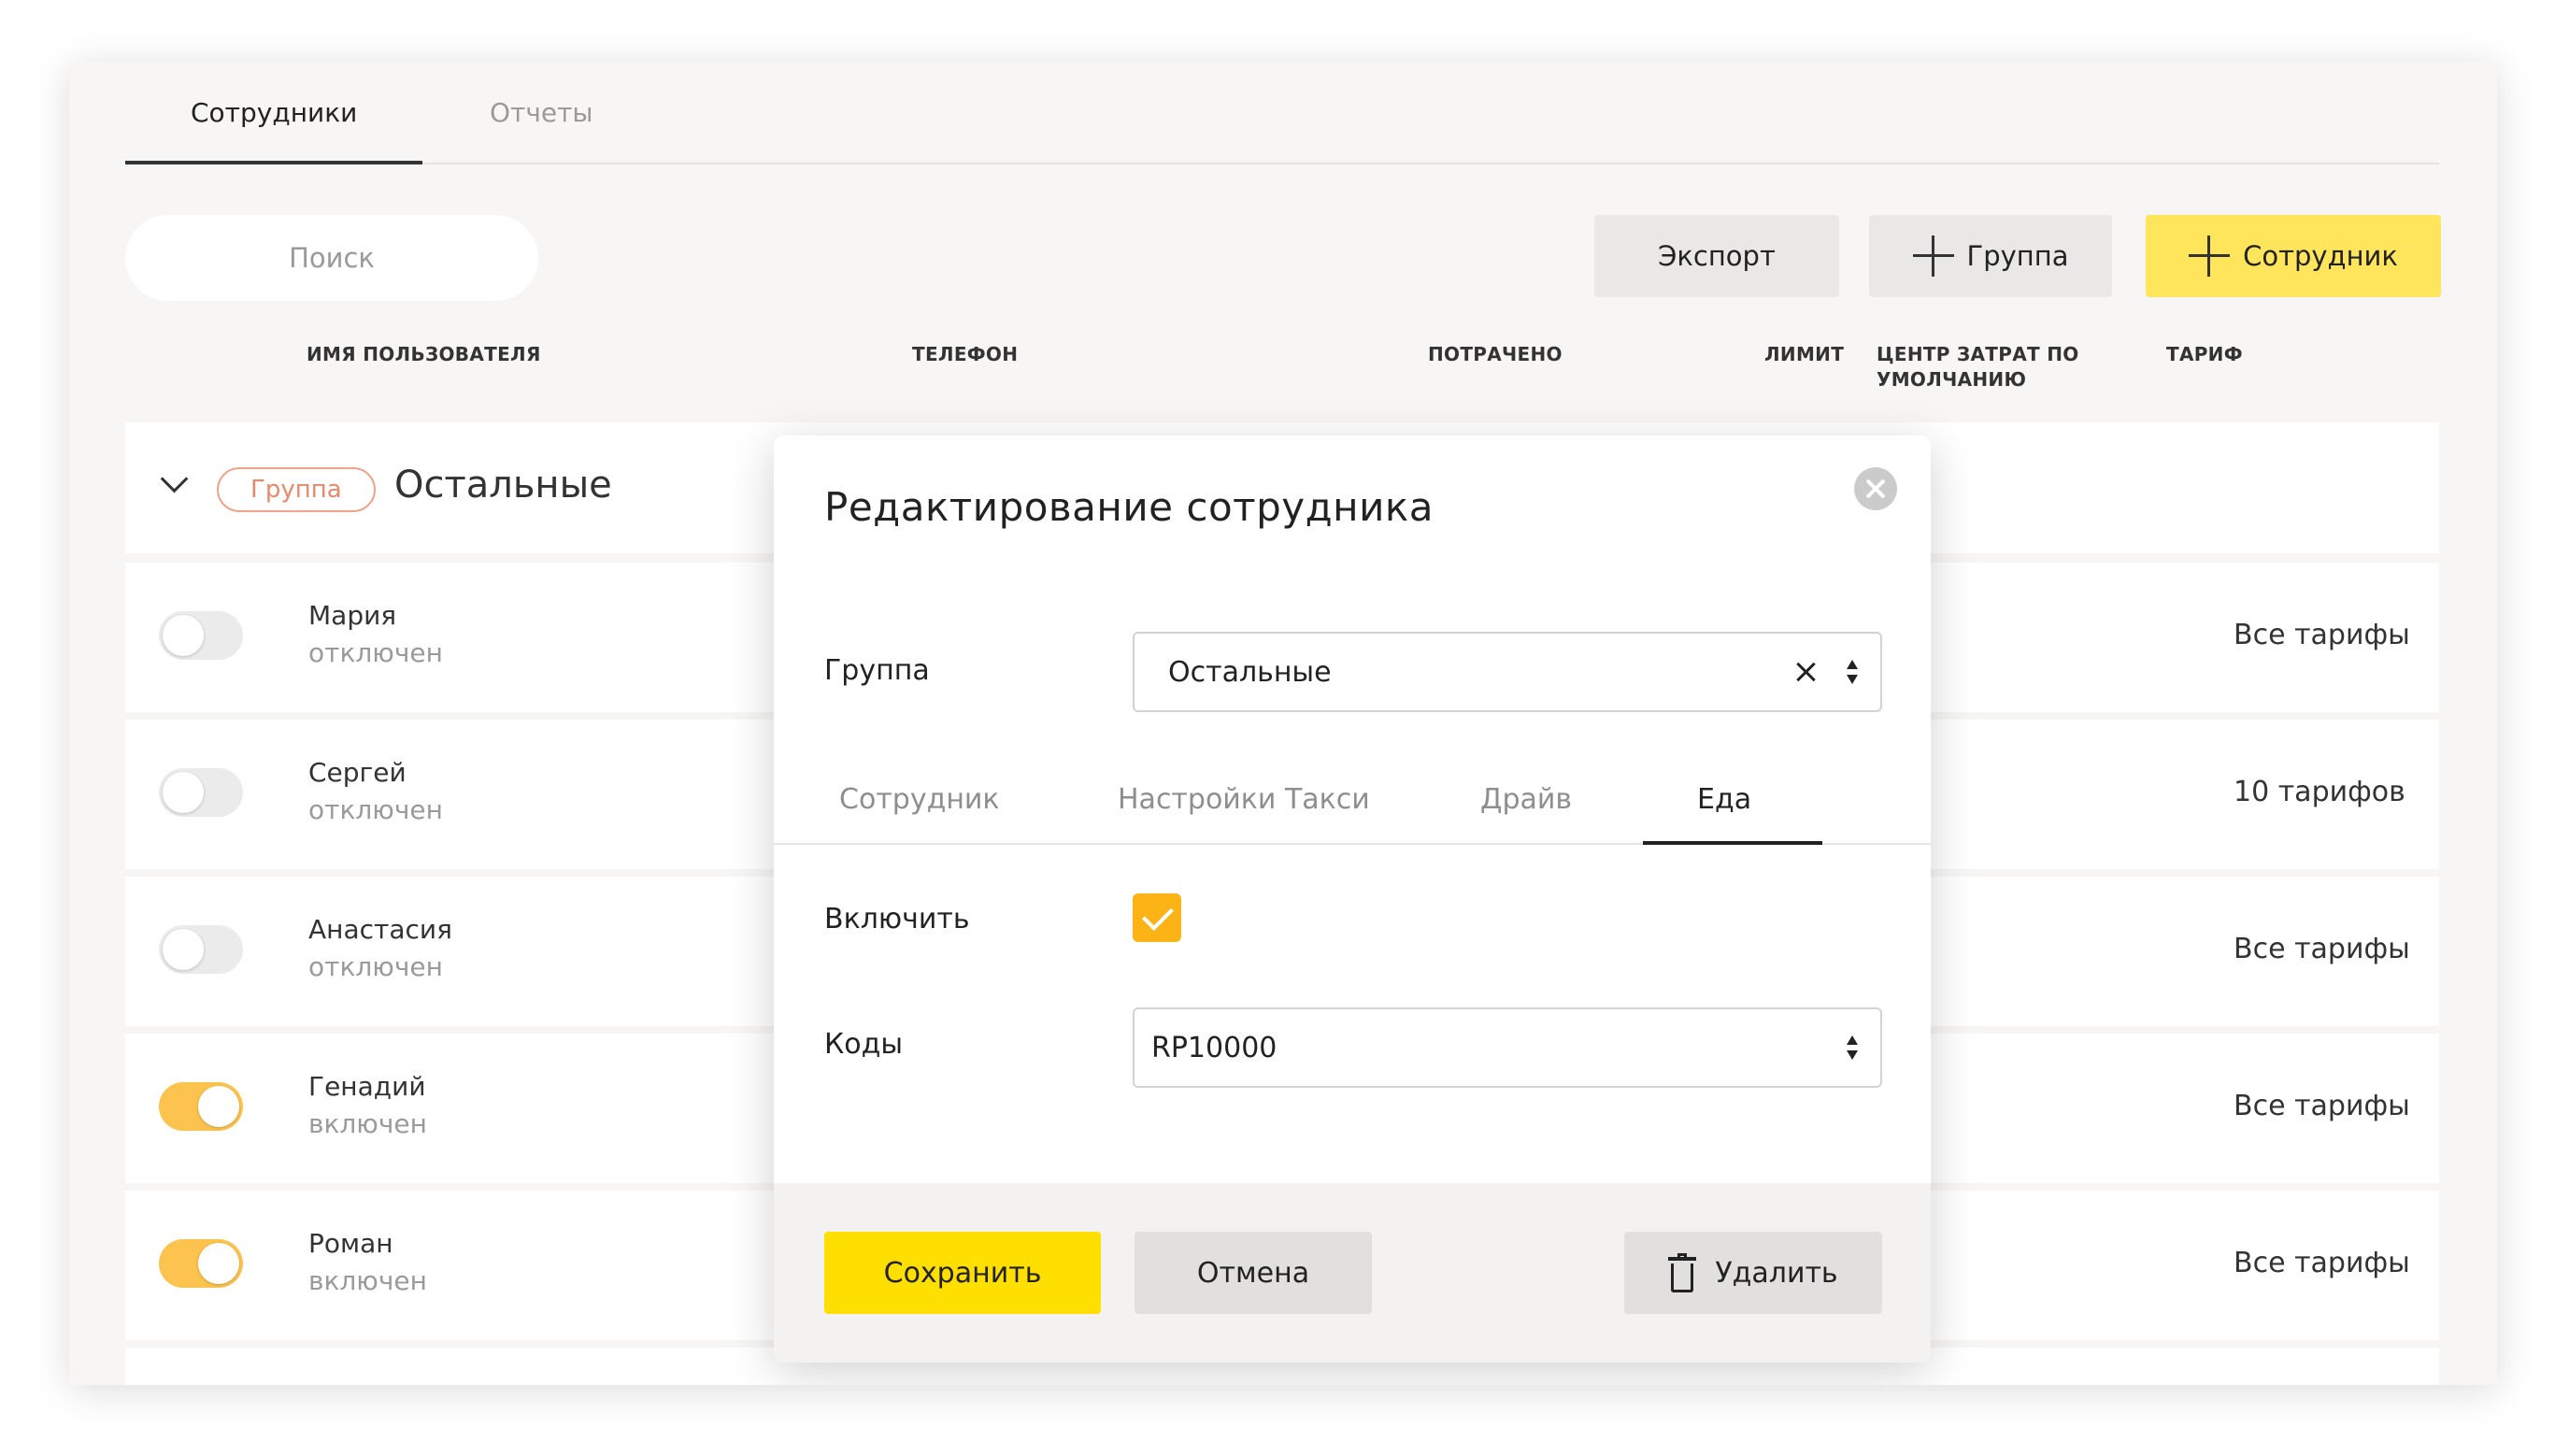 The height and width of the screenshot is (1456, 2555). What do you see at coordinates (1495, 354) in the screenshot?
I see `column-header-spent: ПОТРАЧЕНО` at bounding box center [1495, 354].